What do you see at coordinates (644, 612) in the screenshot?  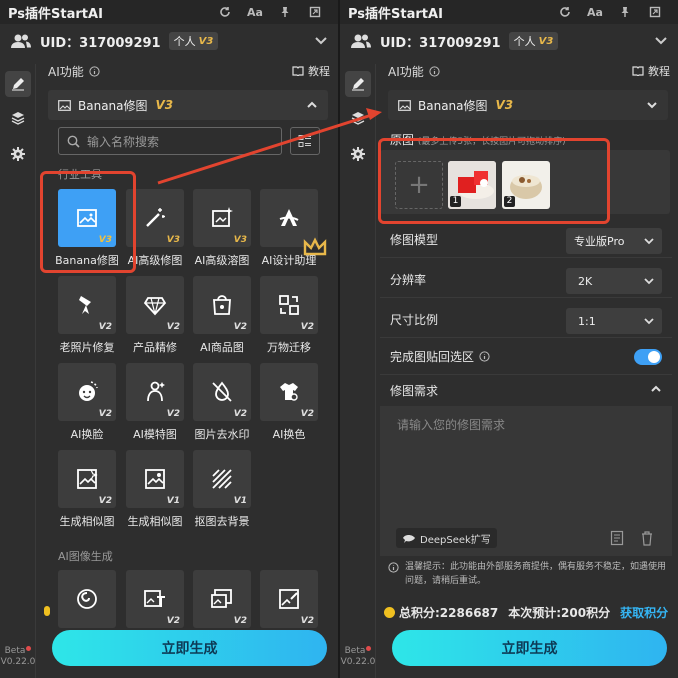 I see `get-points-link: 获取积分` at bounding box center [644, 612].